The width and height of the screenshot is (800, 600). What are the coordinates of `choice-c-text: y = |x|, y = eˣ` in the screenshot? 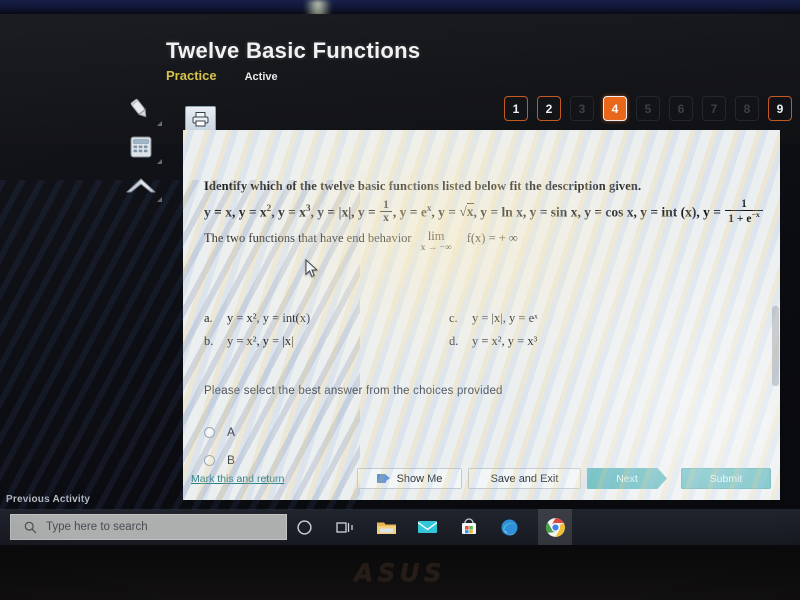 It's located at (505, 318).